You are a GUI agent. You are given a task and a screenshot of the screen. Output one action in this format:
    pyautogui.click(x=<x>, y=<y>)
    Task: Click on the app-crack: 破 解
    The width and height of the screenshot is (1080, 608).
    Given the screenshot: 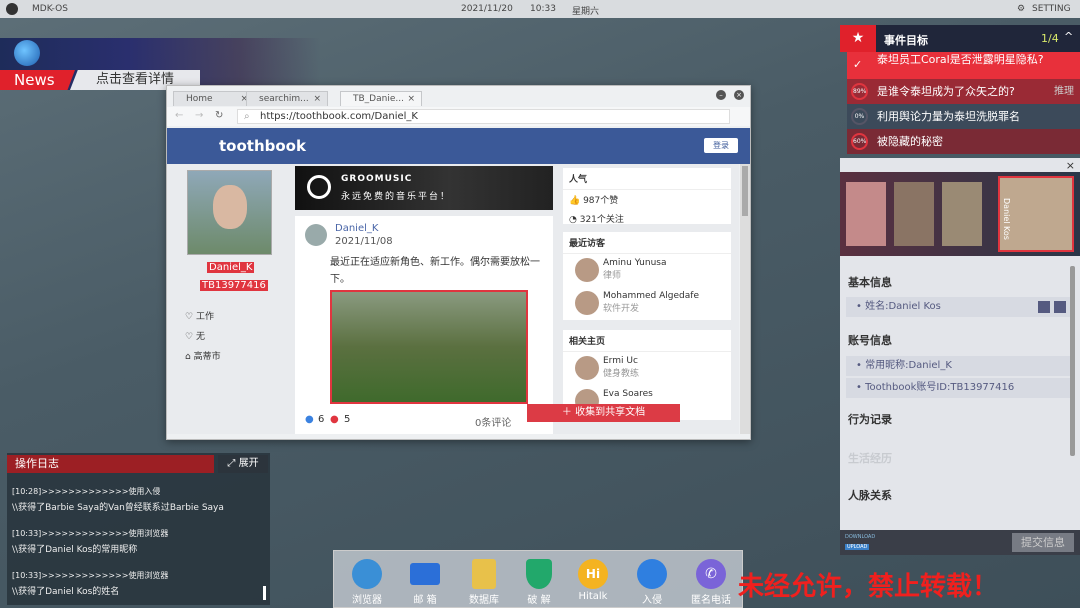 What is the action you would take?
    pyautogui.click(x=539, y=582)
    